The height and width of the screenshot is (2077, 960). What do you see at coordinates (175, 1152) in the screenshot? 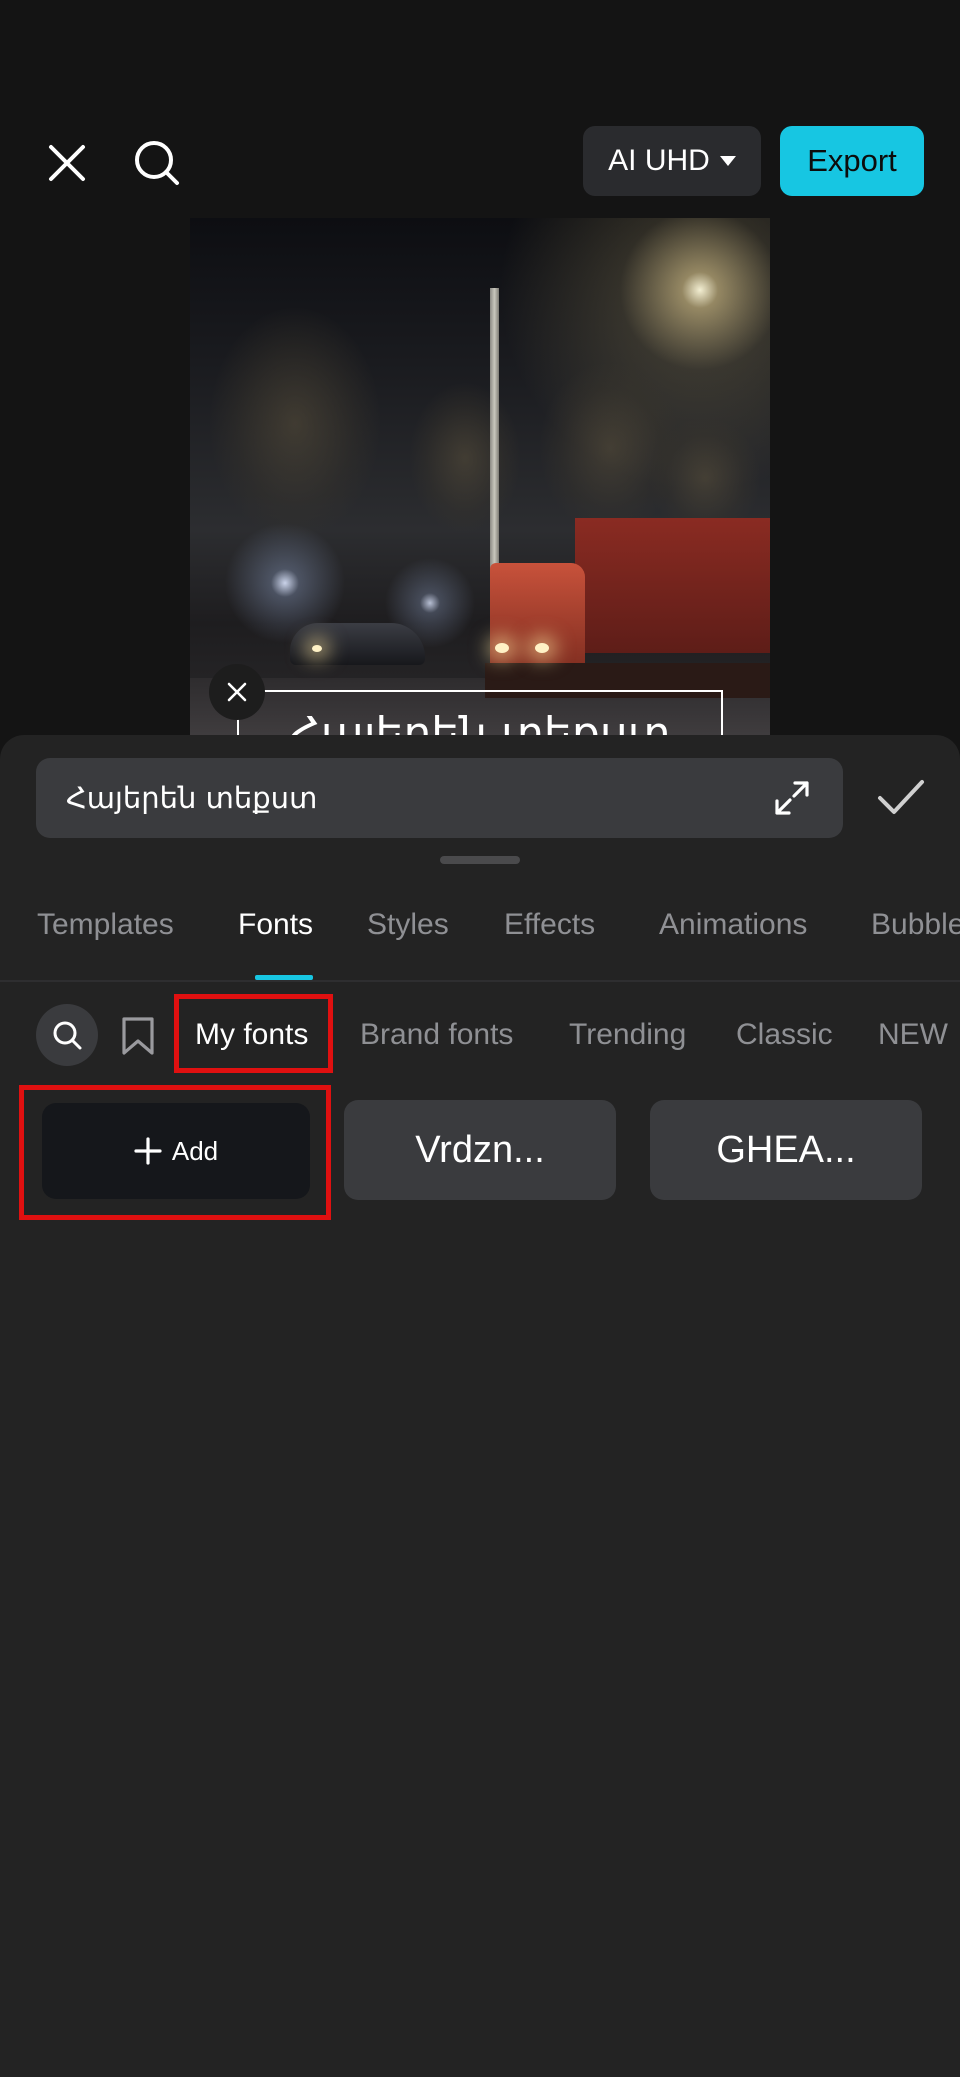
I see `highlight-box-add` at bounding box center [175, 1152].